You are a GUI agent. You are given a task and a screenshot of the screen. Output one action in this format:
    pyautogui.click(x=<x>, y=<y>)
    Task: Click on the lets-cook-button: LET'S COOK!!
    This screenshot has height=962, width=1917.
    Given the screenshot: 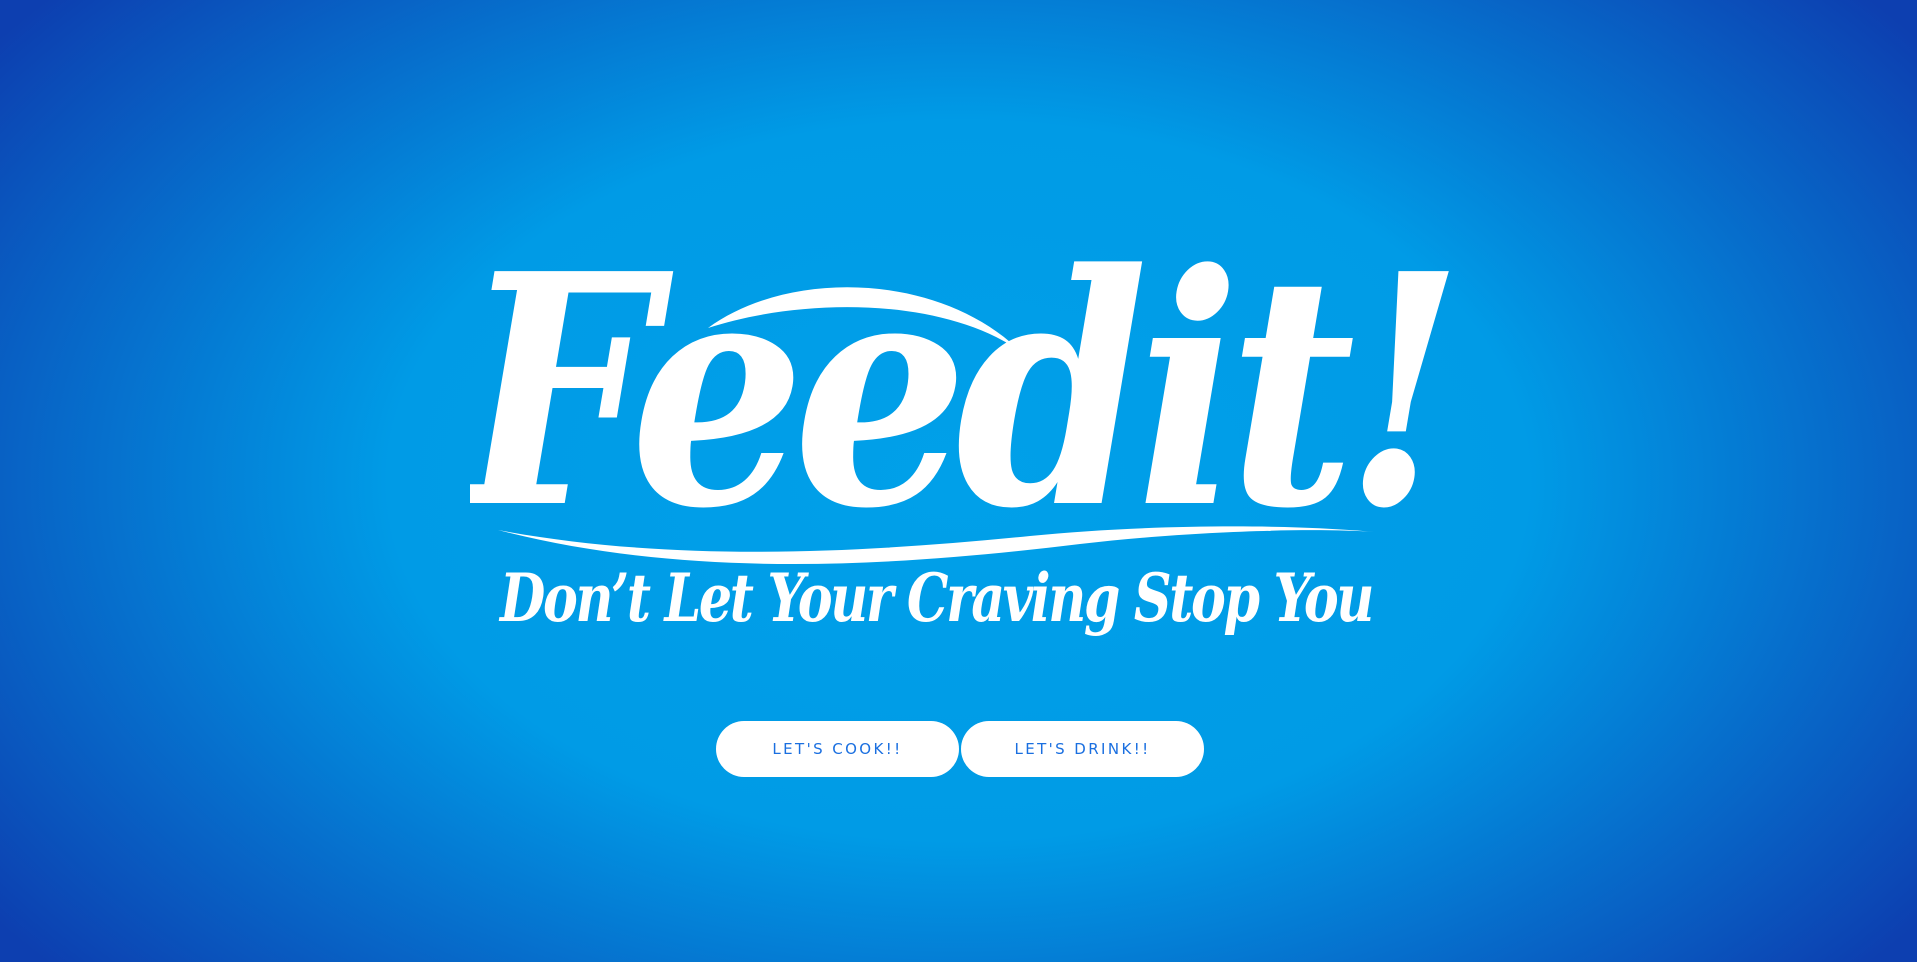 What is the action you would take?
    pyautogui.click(x=837, y=749)
    